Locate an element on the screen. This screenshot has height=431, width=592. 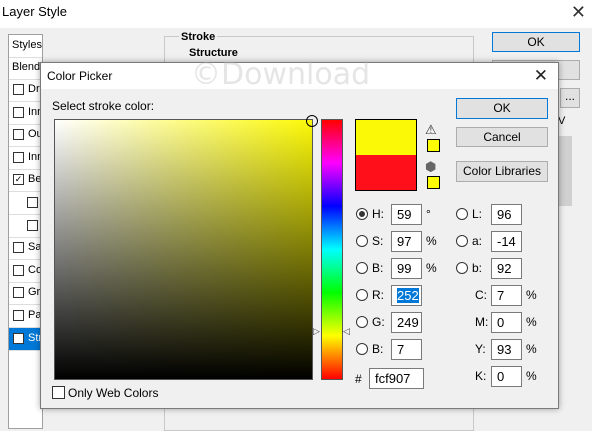
style-row: Pat is located at coordinates (25, 316).